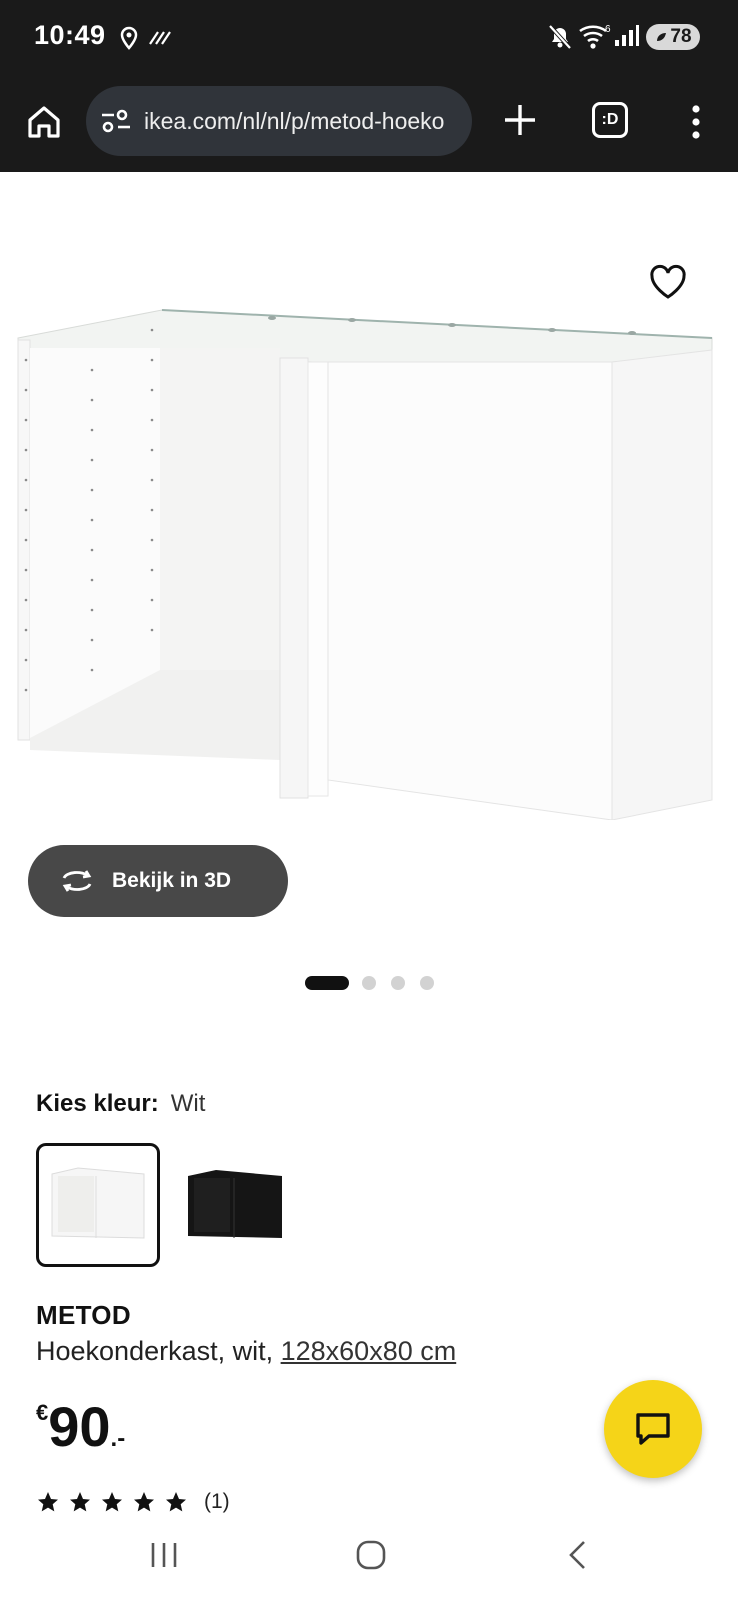 Image resolution: width=738 pixels, height=1600 pixels. Describe the element at coordinates (627, 38) in the screenshot. I see `signal-icon` at that location.